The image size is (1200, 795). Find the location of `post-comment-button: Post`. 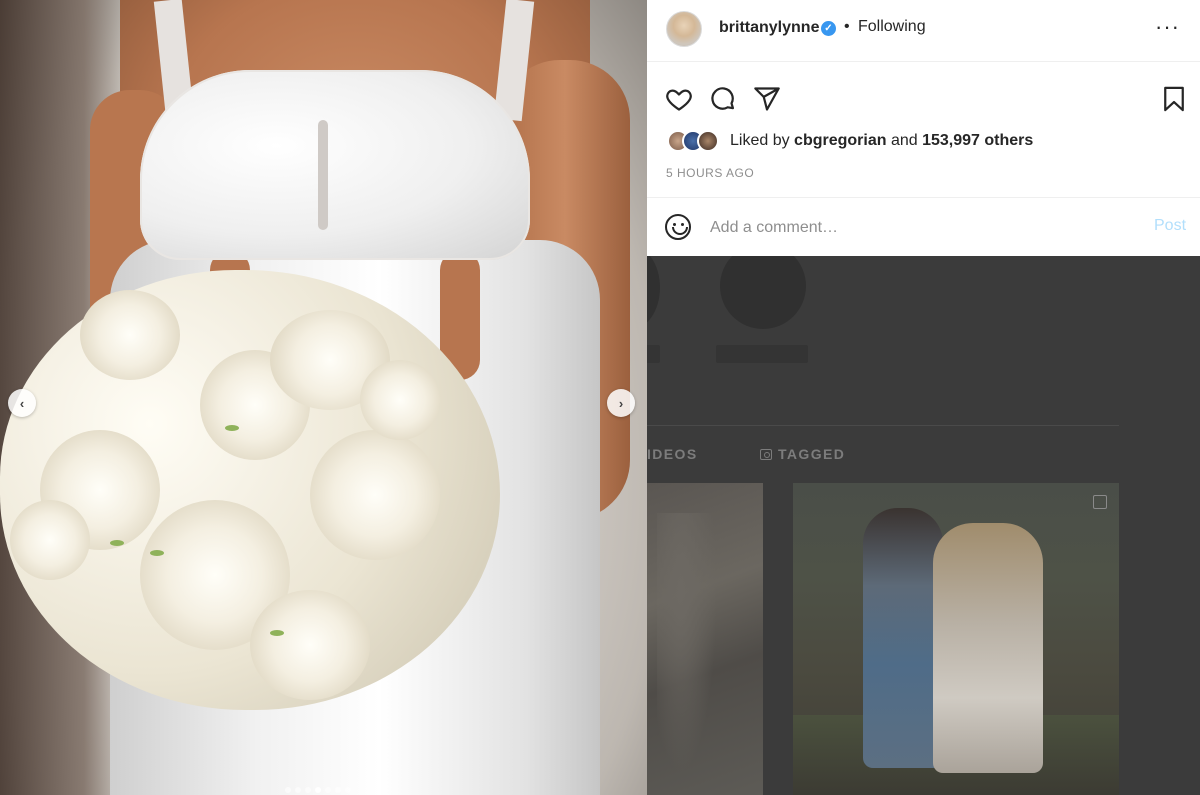

post-comment-button: Post is located at coordinates (1170, 226).